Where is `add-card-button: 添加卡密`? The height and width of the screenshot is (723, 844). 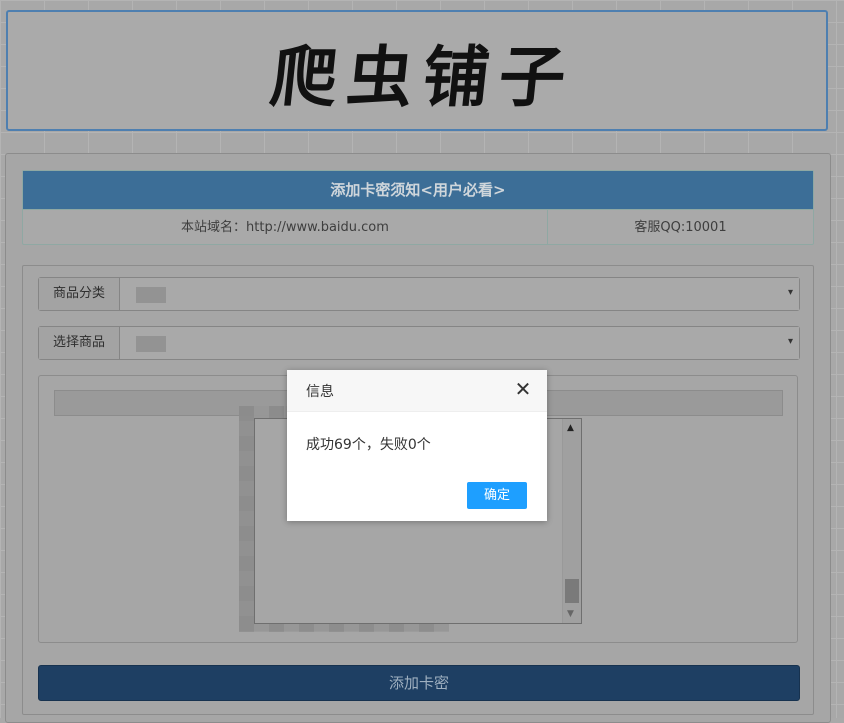
add-card-button: 添加卡密 is located at coordinates (419, 683).